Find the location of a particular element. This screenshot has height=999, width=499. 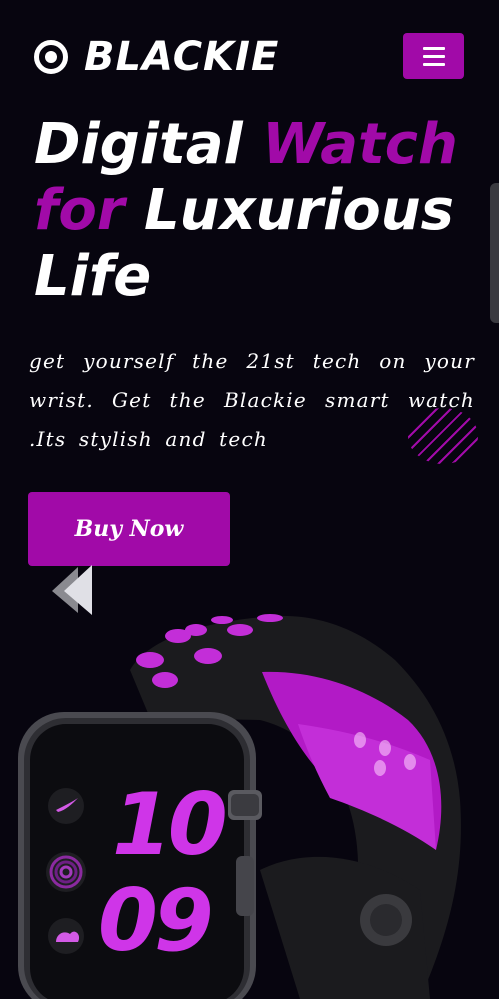

side-scroll-handle is located at coordinates (494, 253).